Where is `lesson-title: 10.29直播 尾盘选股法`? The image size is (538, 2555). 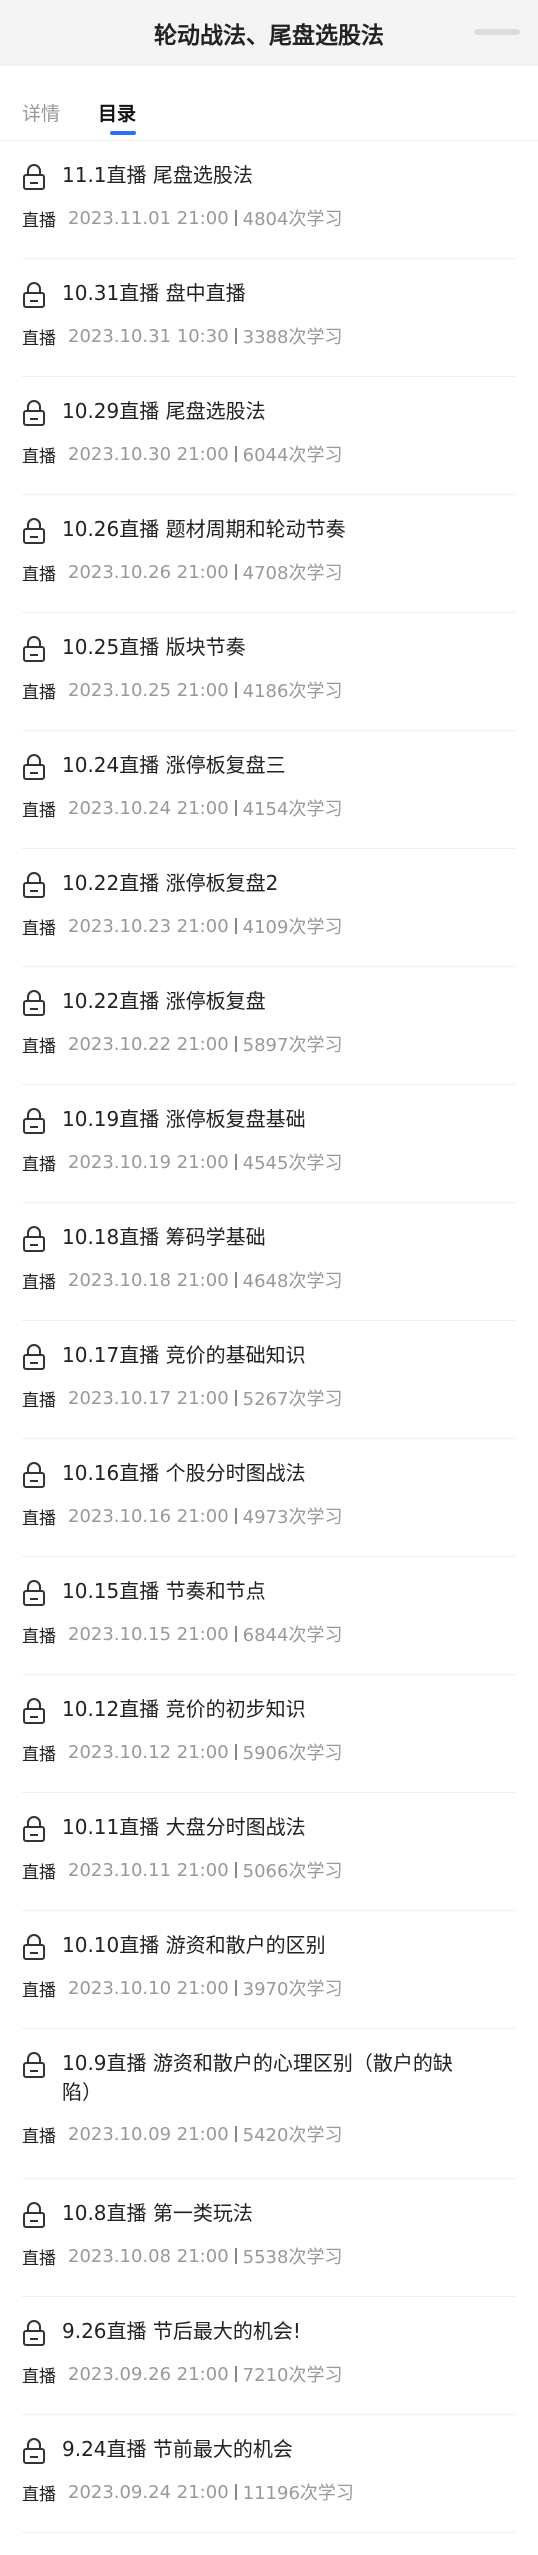
lesson-title: 10.29直播 尾盘选股法 is located at coordinates (164, 411).